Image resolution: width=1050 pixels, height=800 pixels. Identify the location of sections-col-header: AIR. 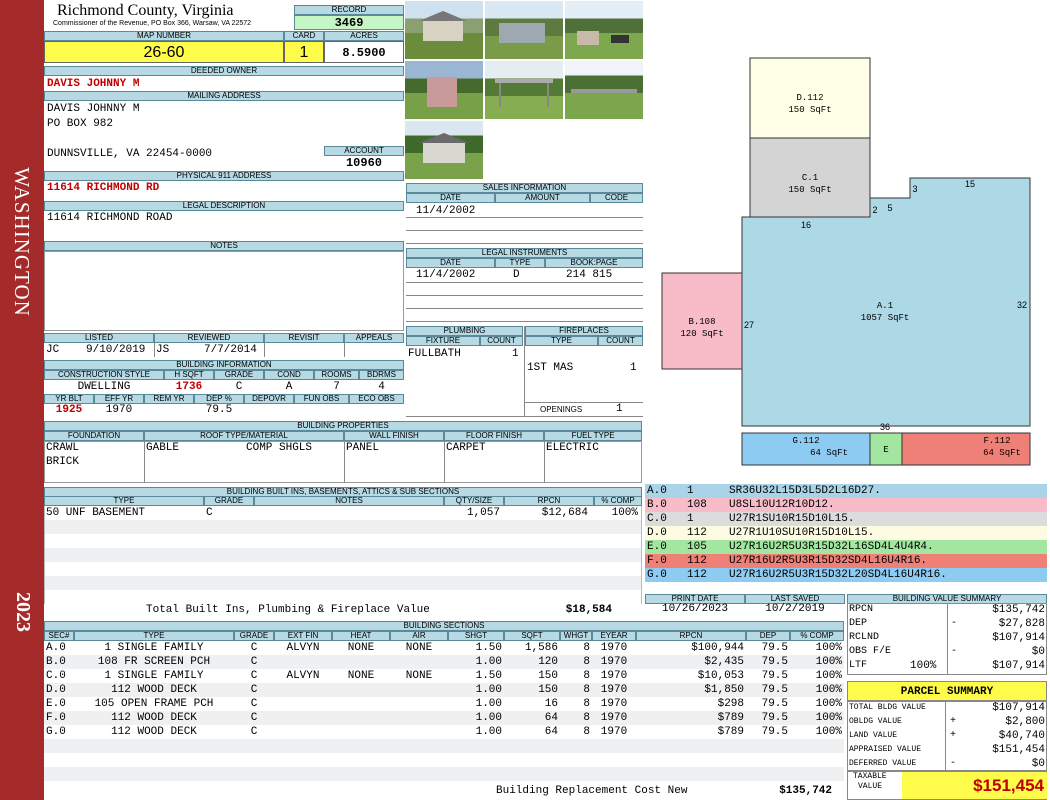
(419, 636).